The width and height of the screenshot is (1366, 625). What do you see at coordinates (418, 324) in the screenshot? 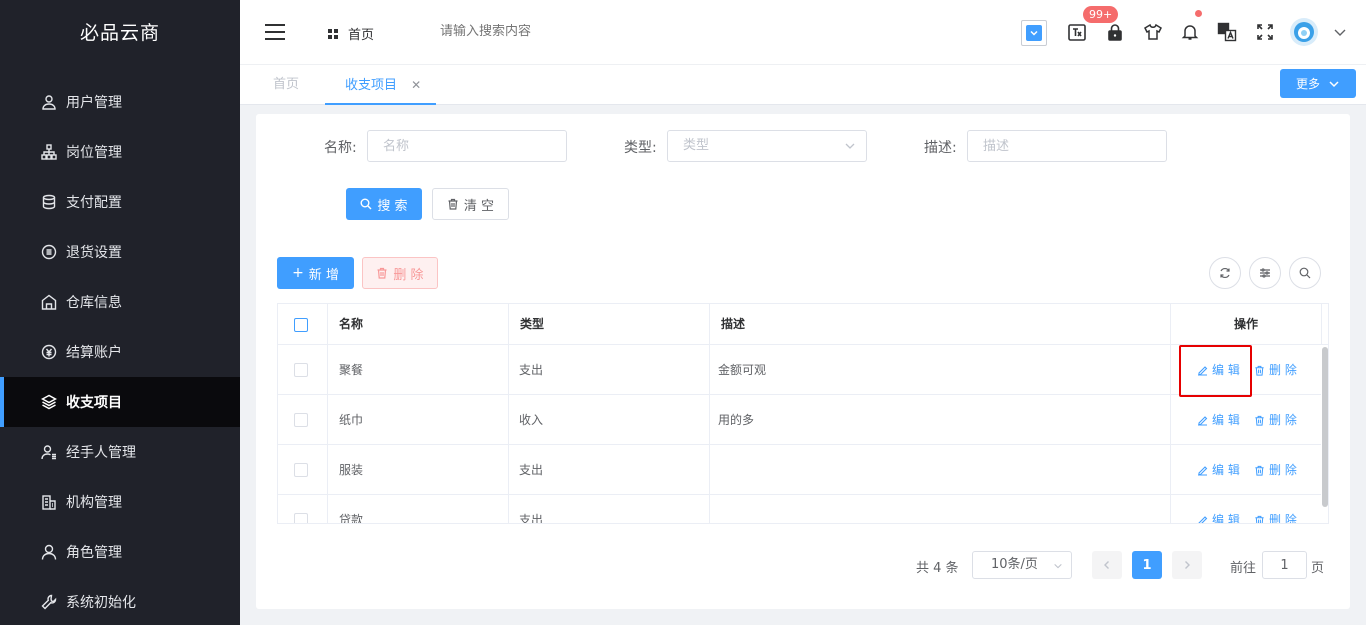
I see `column-header-name: 名称` at bounding box center [418, 324].